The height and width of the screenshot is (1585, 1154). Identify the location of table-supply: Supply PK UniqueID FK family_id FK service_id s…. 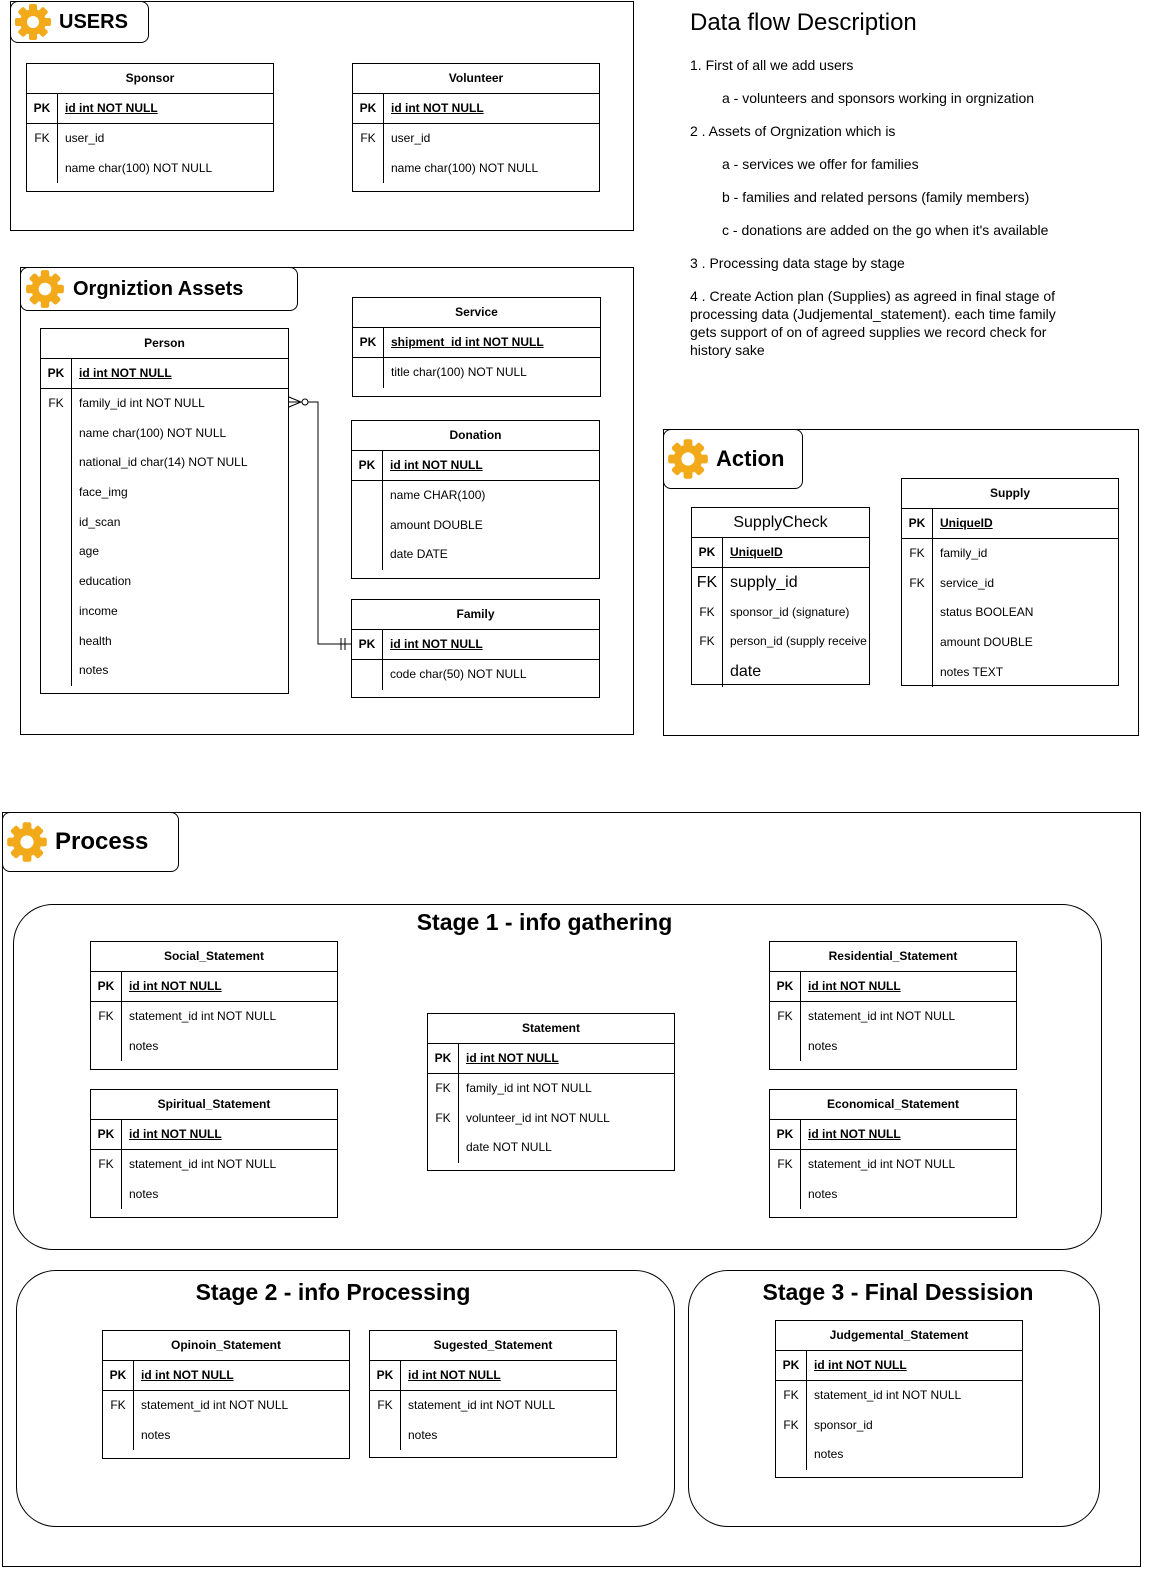
(1010, 583).